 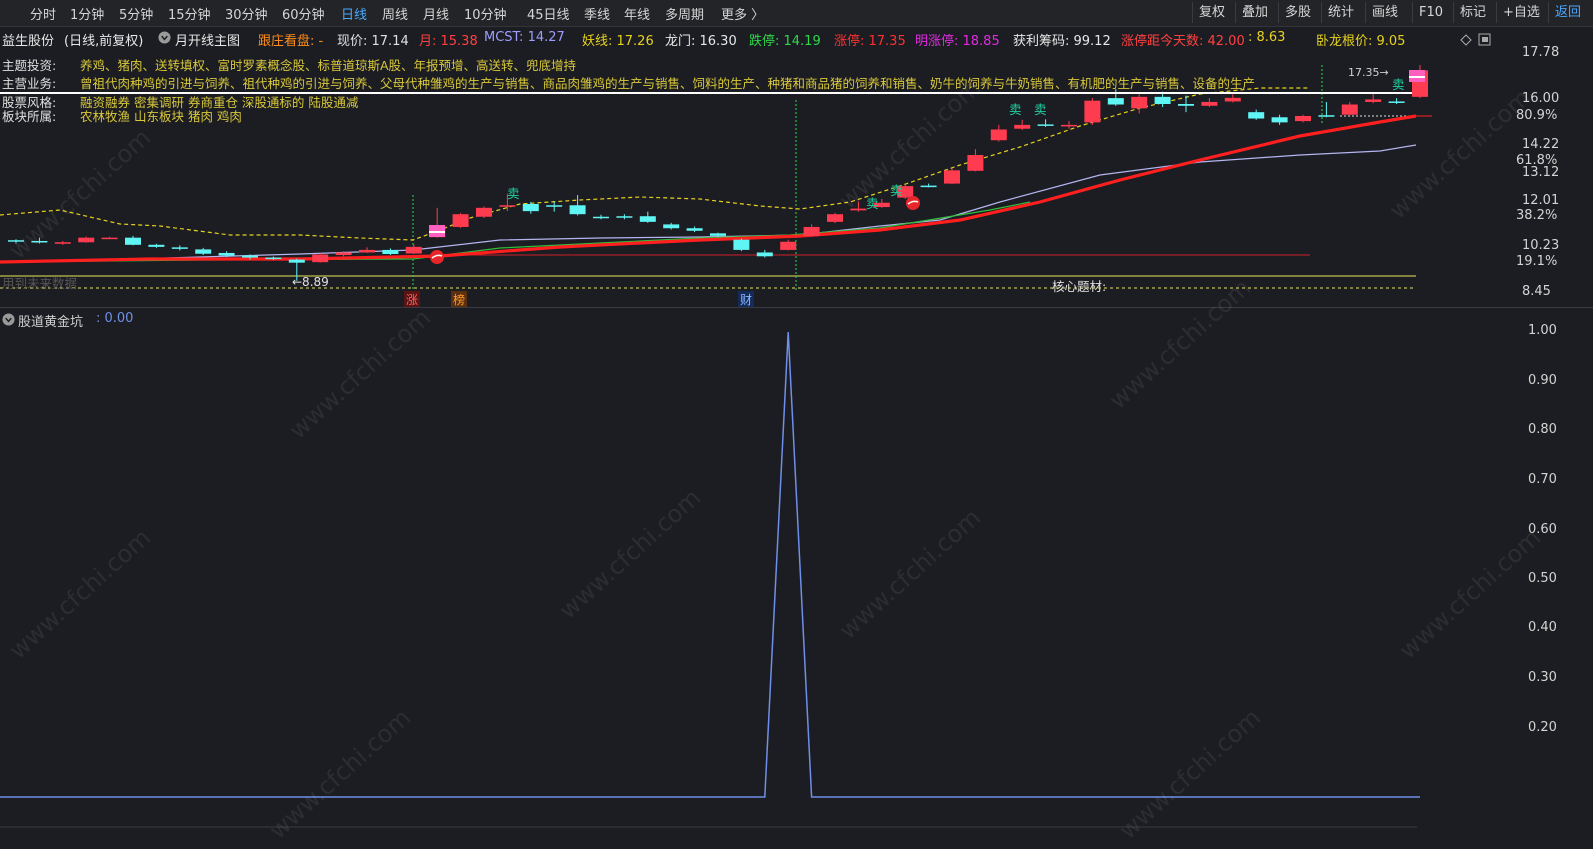 I want to click on high-price-label: 17.35→, so click(x=1368, y=72).